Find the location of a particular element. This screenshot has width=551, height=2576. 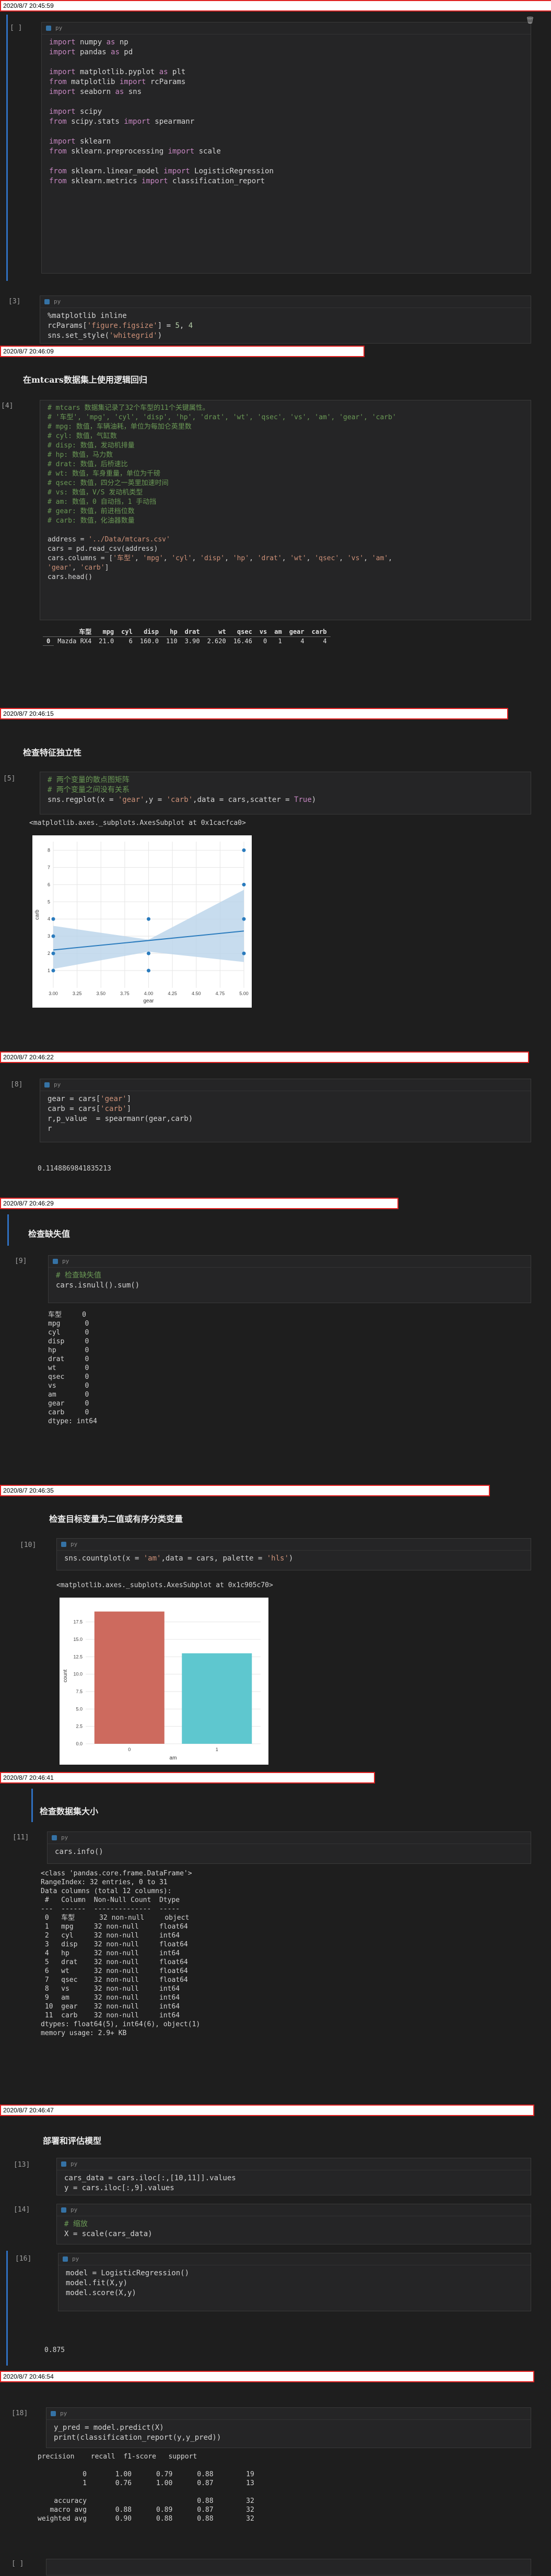

table-cell: 0 is located at coordinates (48, 641).